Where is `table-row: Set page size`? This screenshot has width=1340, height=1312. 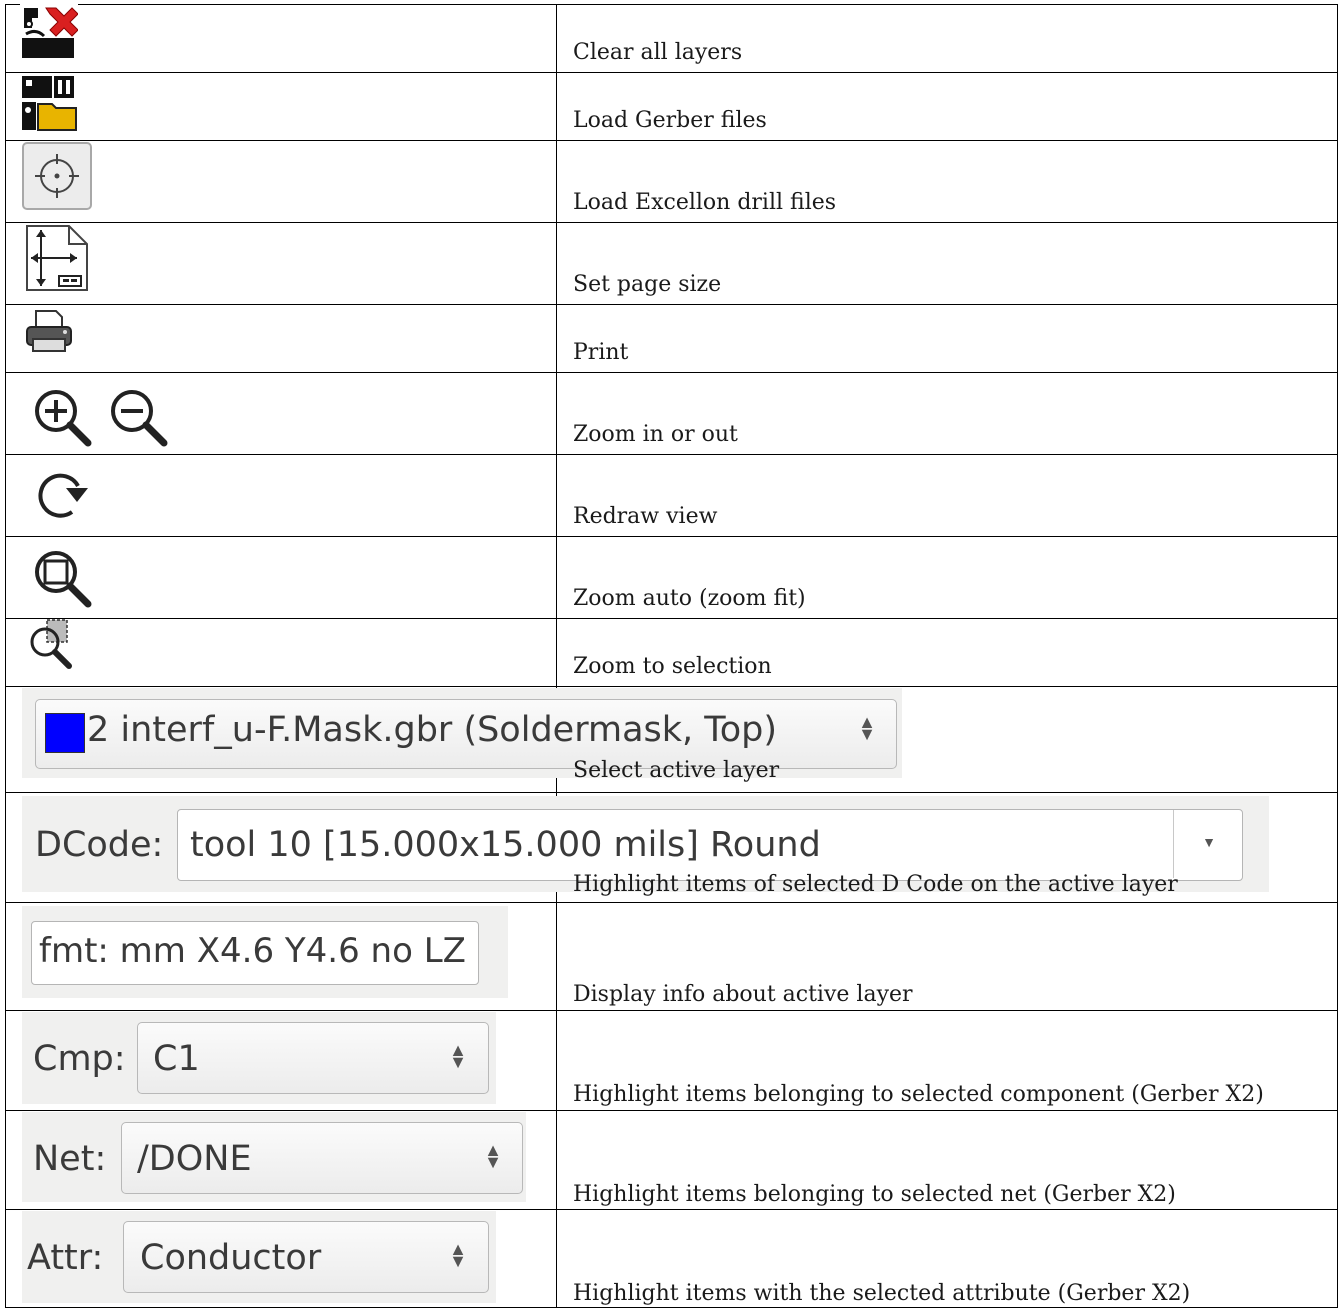
table-row: Set page size is located at coordinates (671, 263).